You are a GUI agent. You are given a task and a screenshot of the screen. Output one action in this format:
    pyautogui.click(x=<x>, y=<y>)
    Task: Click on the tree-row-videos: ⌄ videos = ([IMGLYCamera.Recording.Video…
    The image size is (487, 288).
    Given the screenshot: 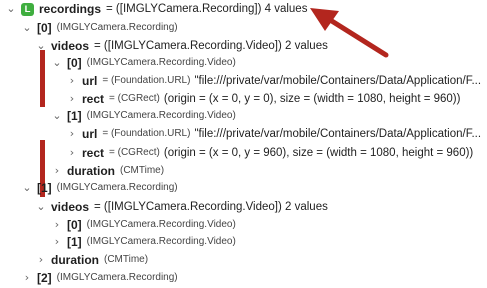 What is the action you would take?
    pyautogui.click(x=182, y=207)
    